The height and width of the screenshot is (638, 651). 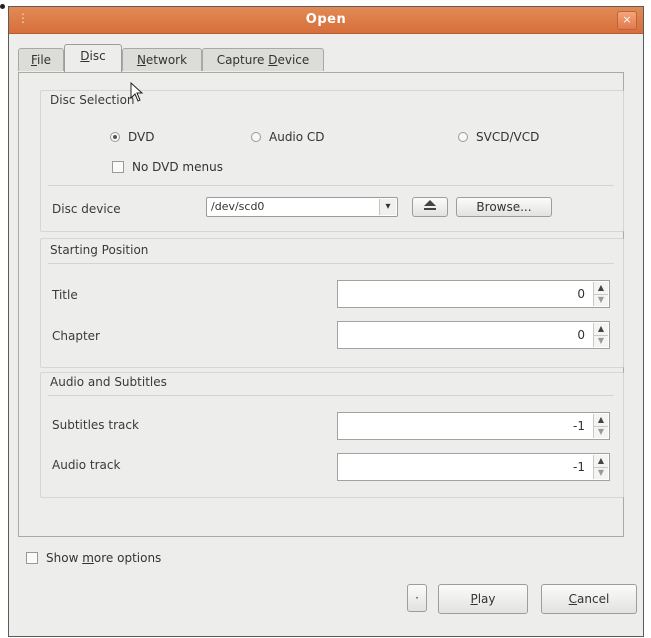 I want to click on window-title: Open, so click(x=326, y=19).